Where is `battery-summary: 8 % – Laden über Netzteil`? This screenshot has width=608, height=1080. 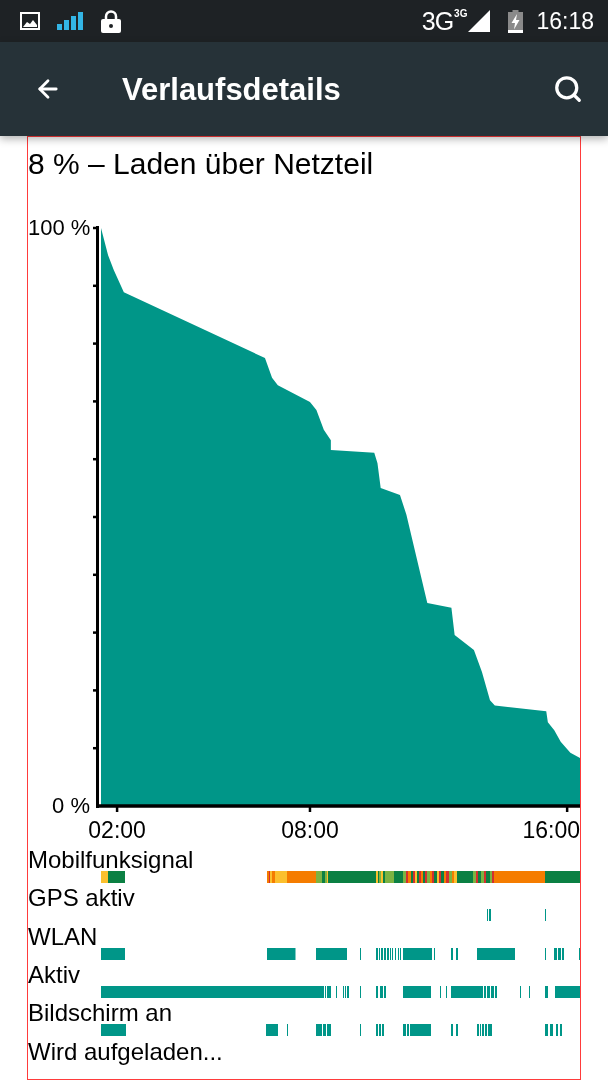
battery-summary: 8 % – Laden über Netzteil is located at coordinates (201, 164).